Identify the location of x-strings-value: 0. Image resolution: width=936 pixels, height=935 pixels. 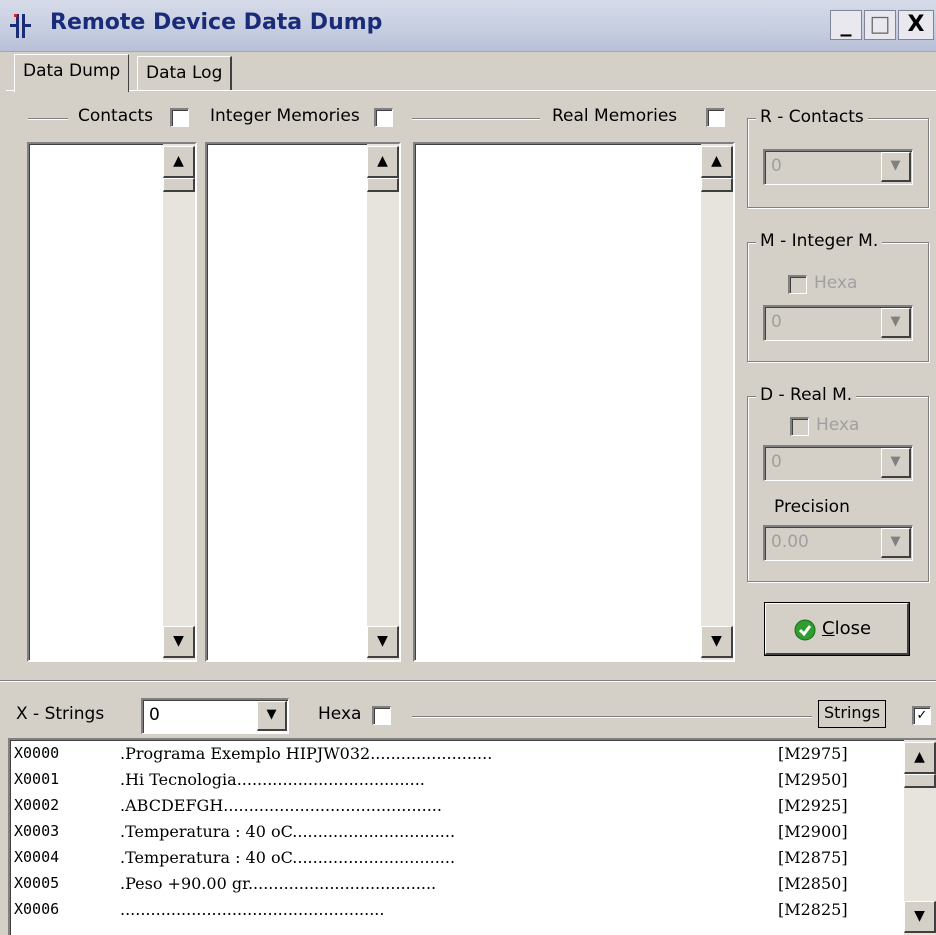
(154, 715).